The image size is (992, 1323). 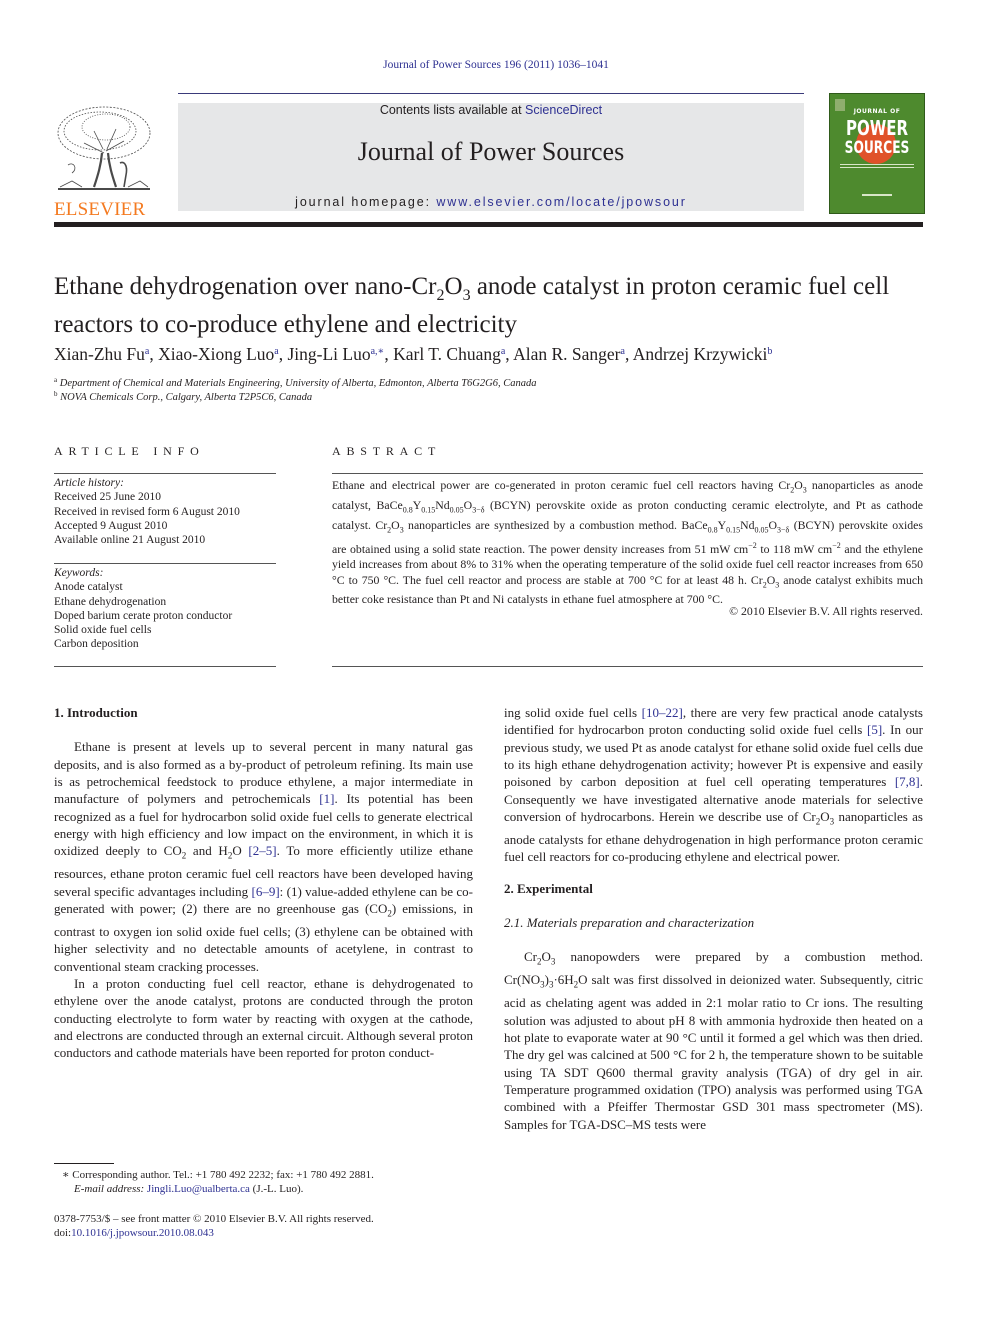 I want to click on doi-link: 10.1016/j.jpowsour.2010.08.043, so click(x=142, y=1233).